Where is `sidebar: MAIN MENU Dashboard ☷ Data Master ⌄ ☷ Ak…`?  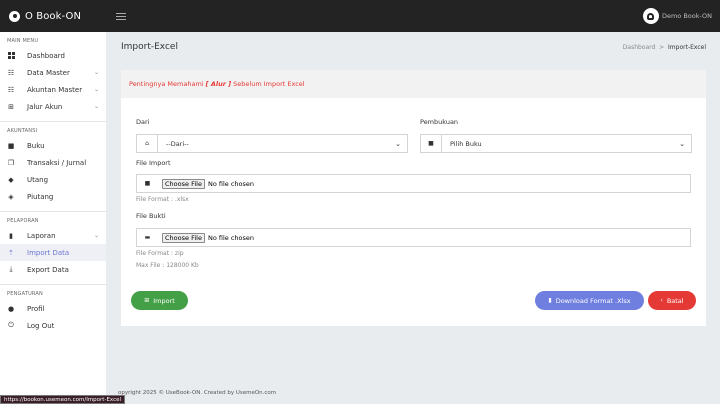 sidebar: MAIN MENU Dashboard ☷ Data Master ⌄ ☷ Ak… is located at coordinates (53, 218).